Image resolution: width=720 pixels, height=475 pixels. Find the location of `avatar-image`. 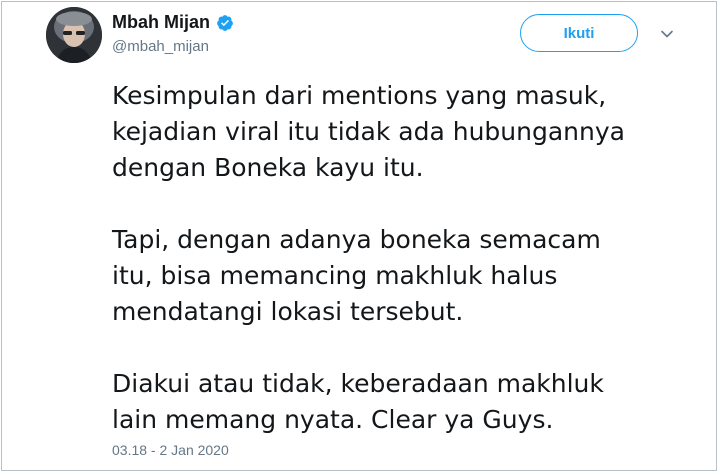

avatar-image is located at coordinates (74, 35).